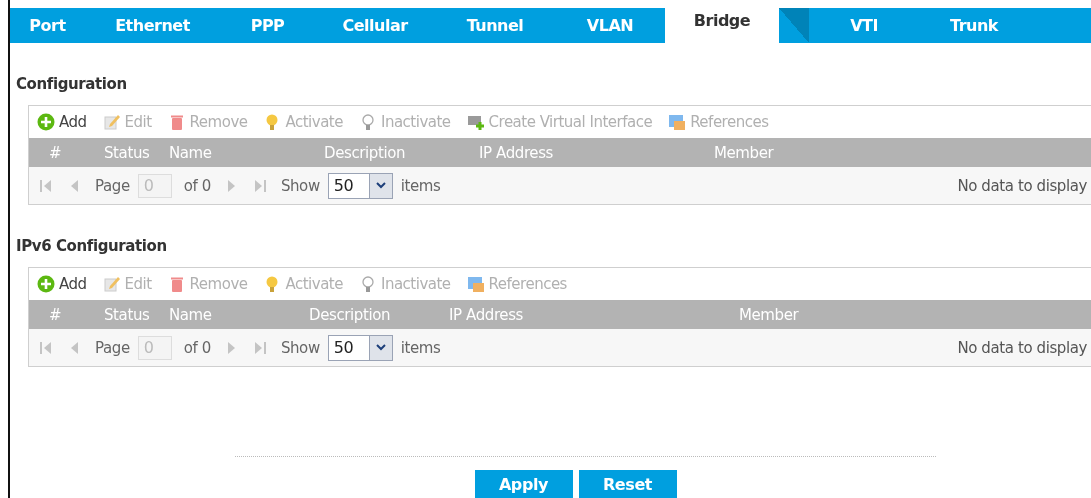  What do you see at coordinates (47, 25) in the screenshot?
I see `tab: Port` at bounding box center [47, 25].